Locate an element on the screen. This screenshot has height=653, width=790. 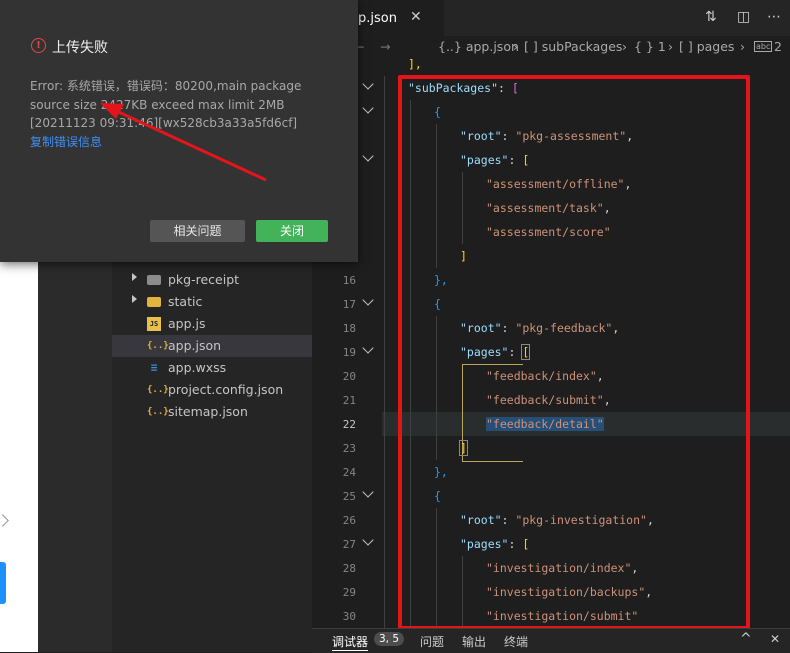
tab-bar: p.json ✕ ⇅ ◫ ⋯ is located at coordinates (551, 18).